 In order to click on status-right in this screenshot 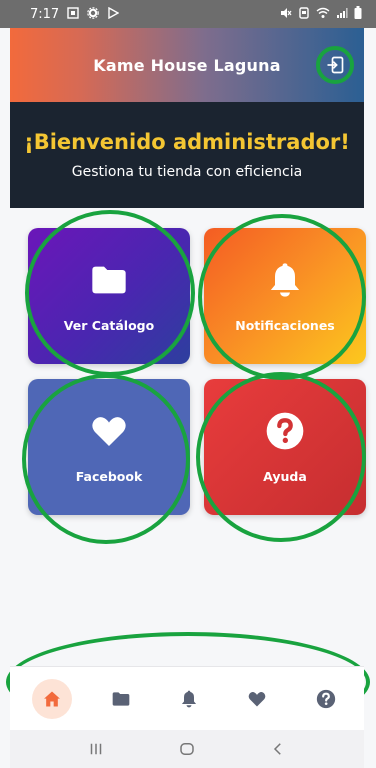, I will do `click(321, 14)`.